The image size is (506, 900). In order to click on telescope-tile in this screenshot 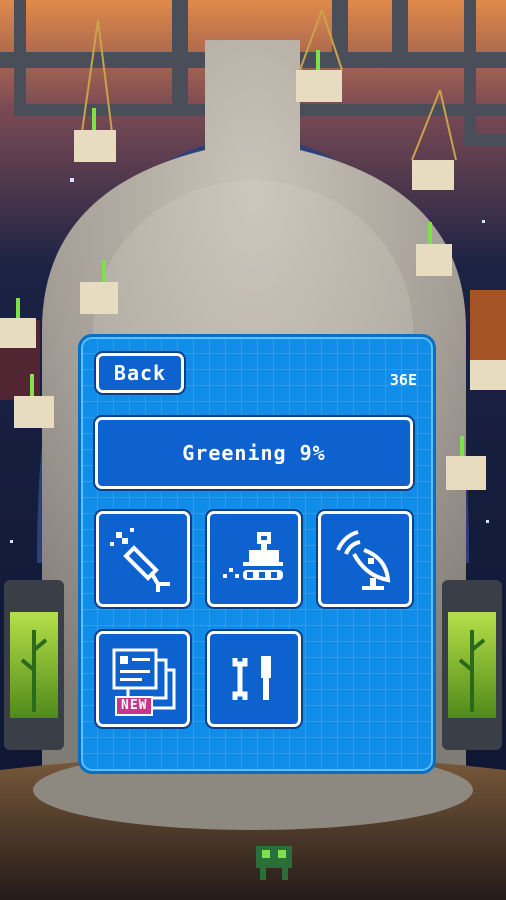, I will do `click(143, 559)`.